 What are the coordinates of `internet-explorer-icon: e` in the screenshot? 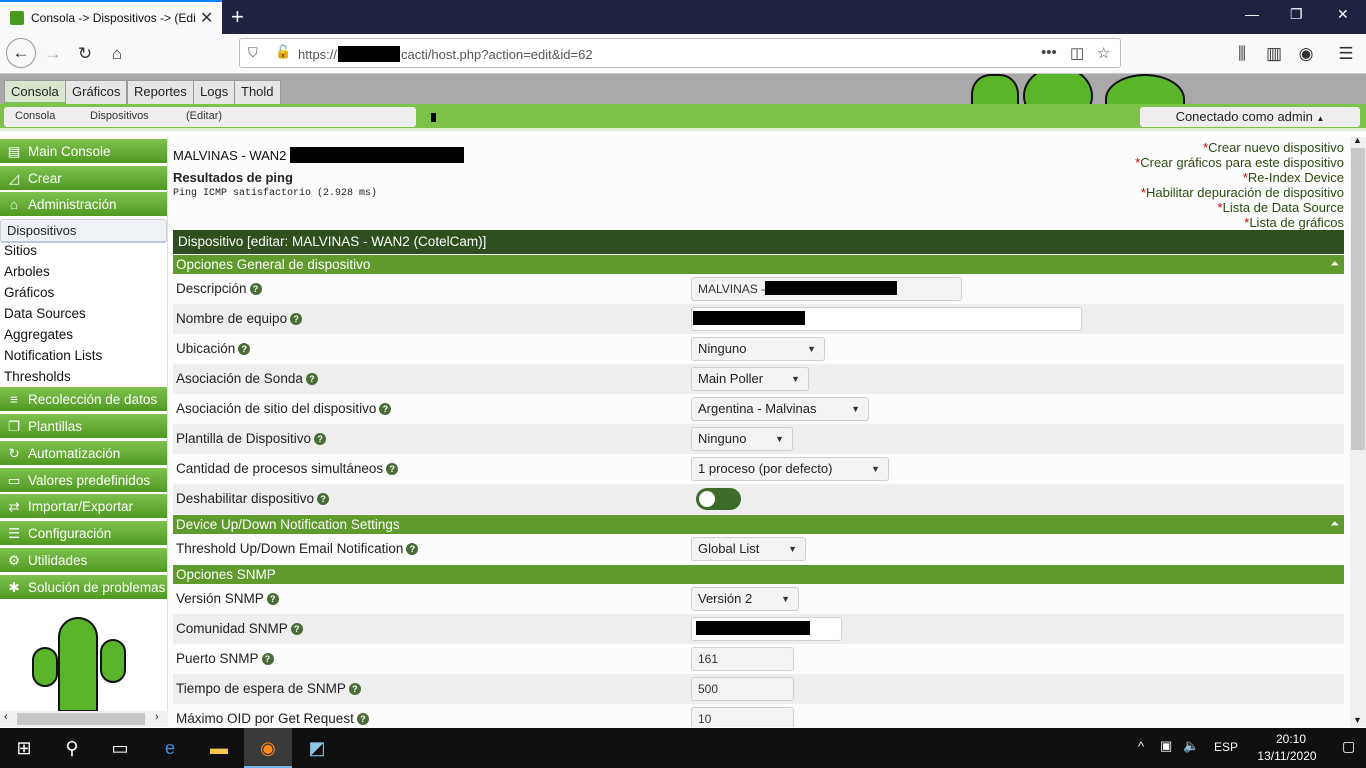 It's located at (170, 748).